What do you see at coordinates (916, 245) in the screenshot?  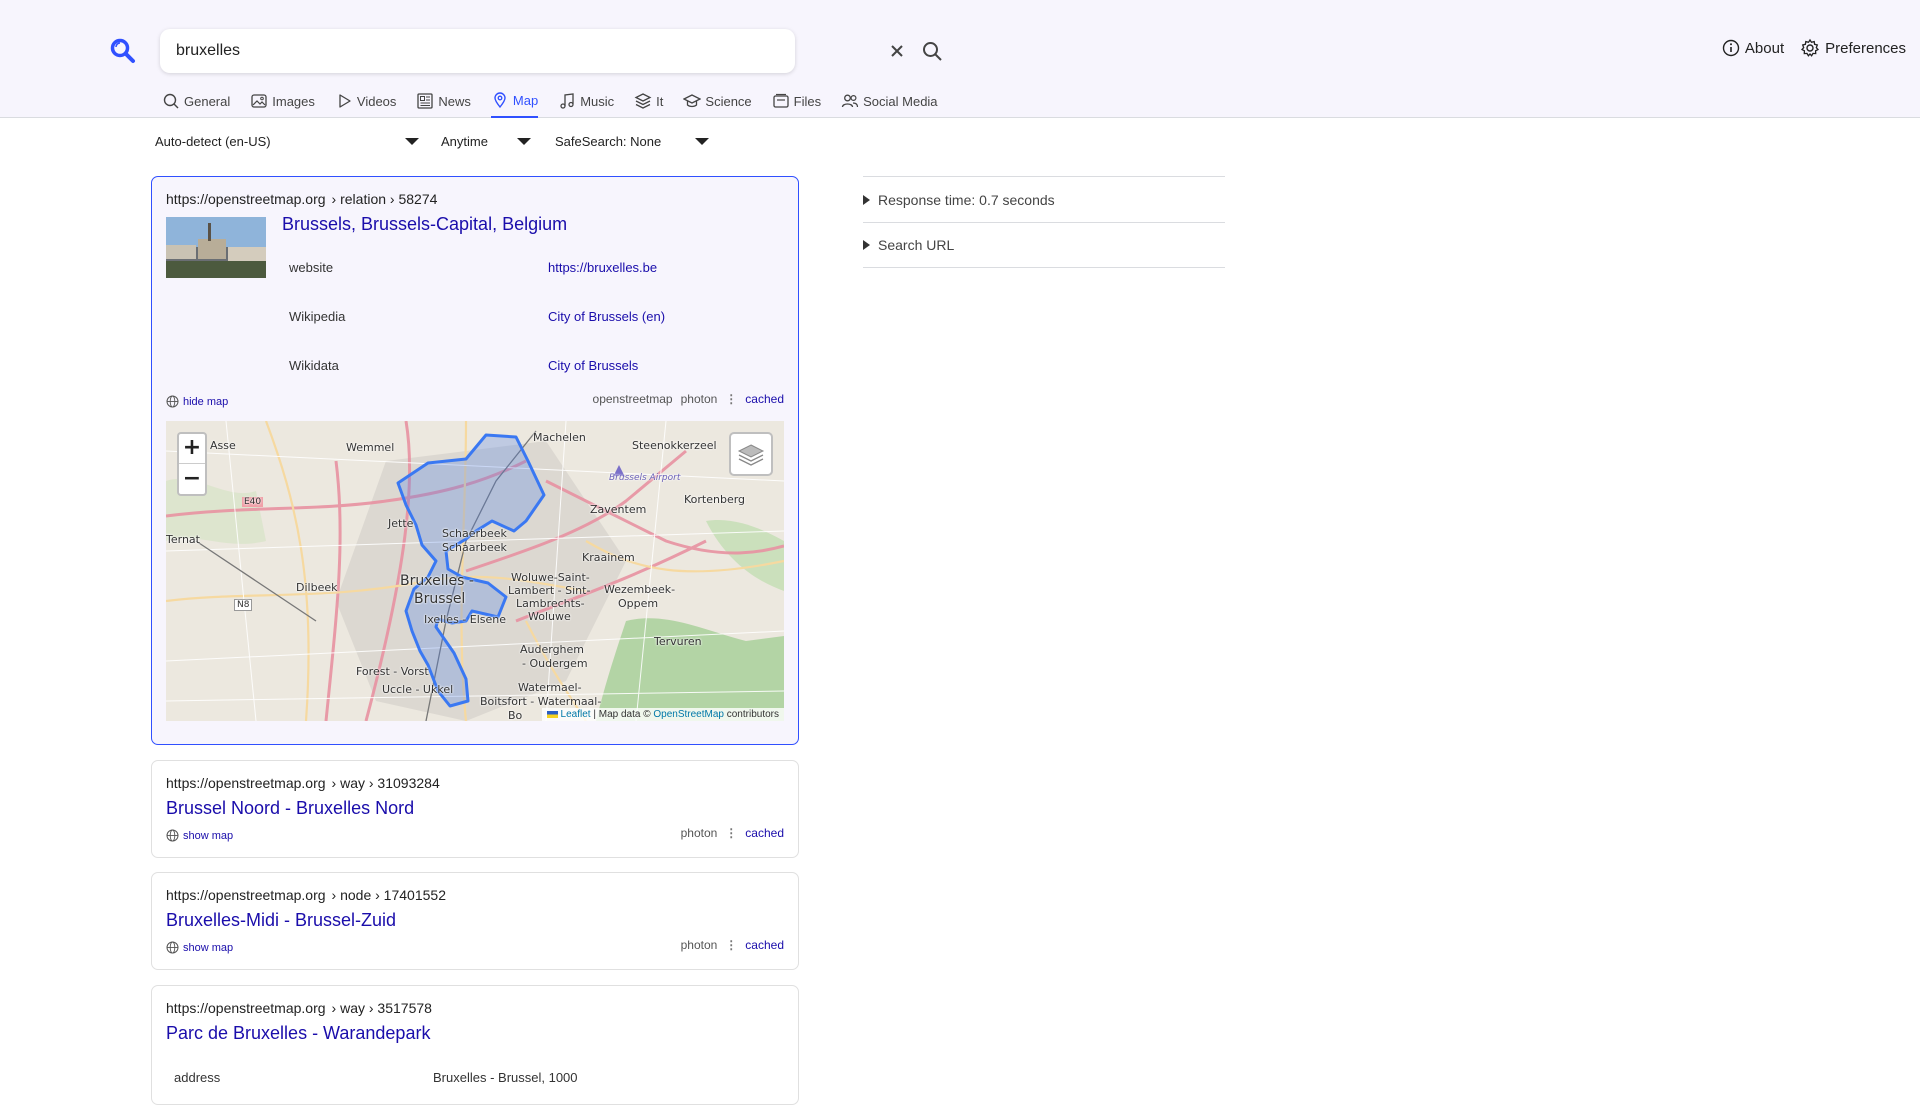 I see `search-url-label: Search URL` at bounding box center [916, 245].